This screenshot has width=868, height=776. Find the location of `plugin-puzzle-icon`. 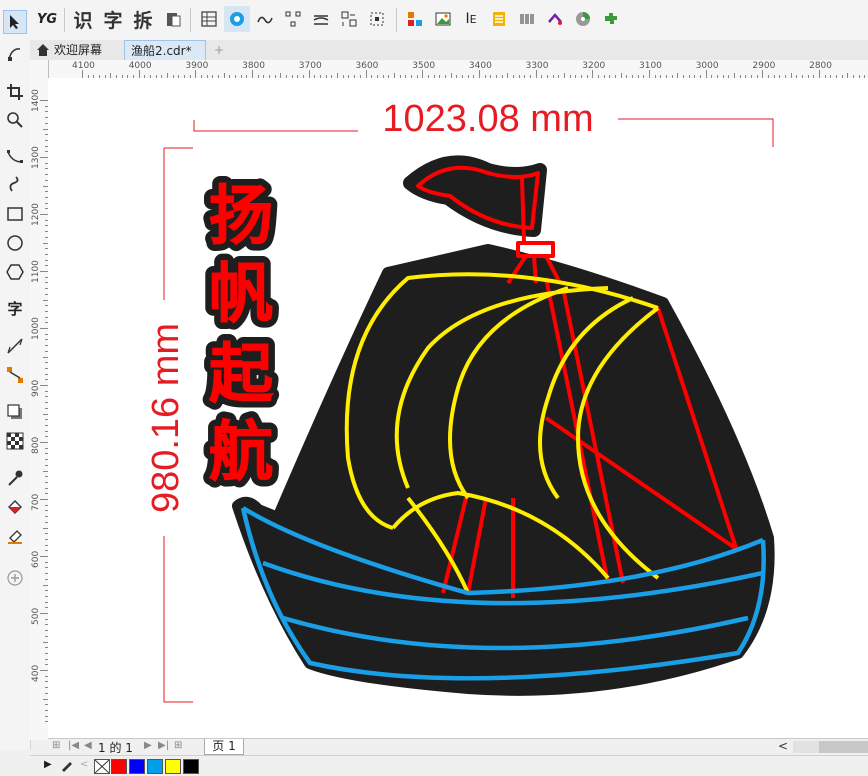

plugin-puzzle-icon is located at coordinates (611, 19).